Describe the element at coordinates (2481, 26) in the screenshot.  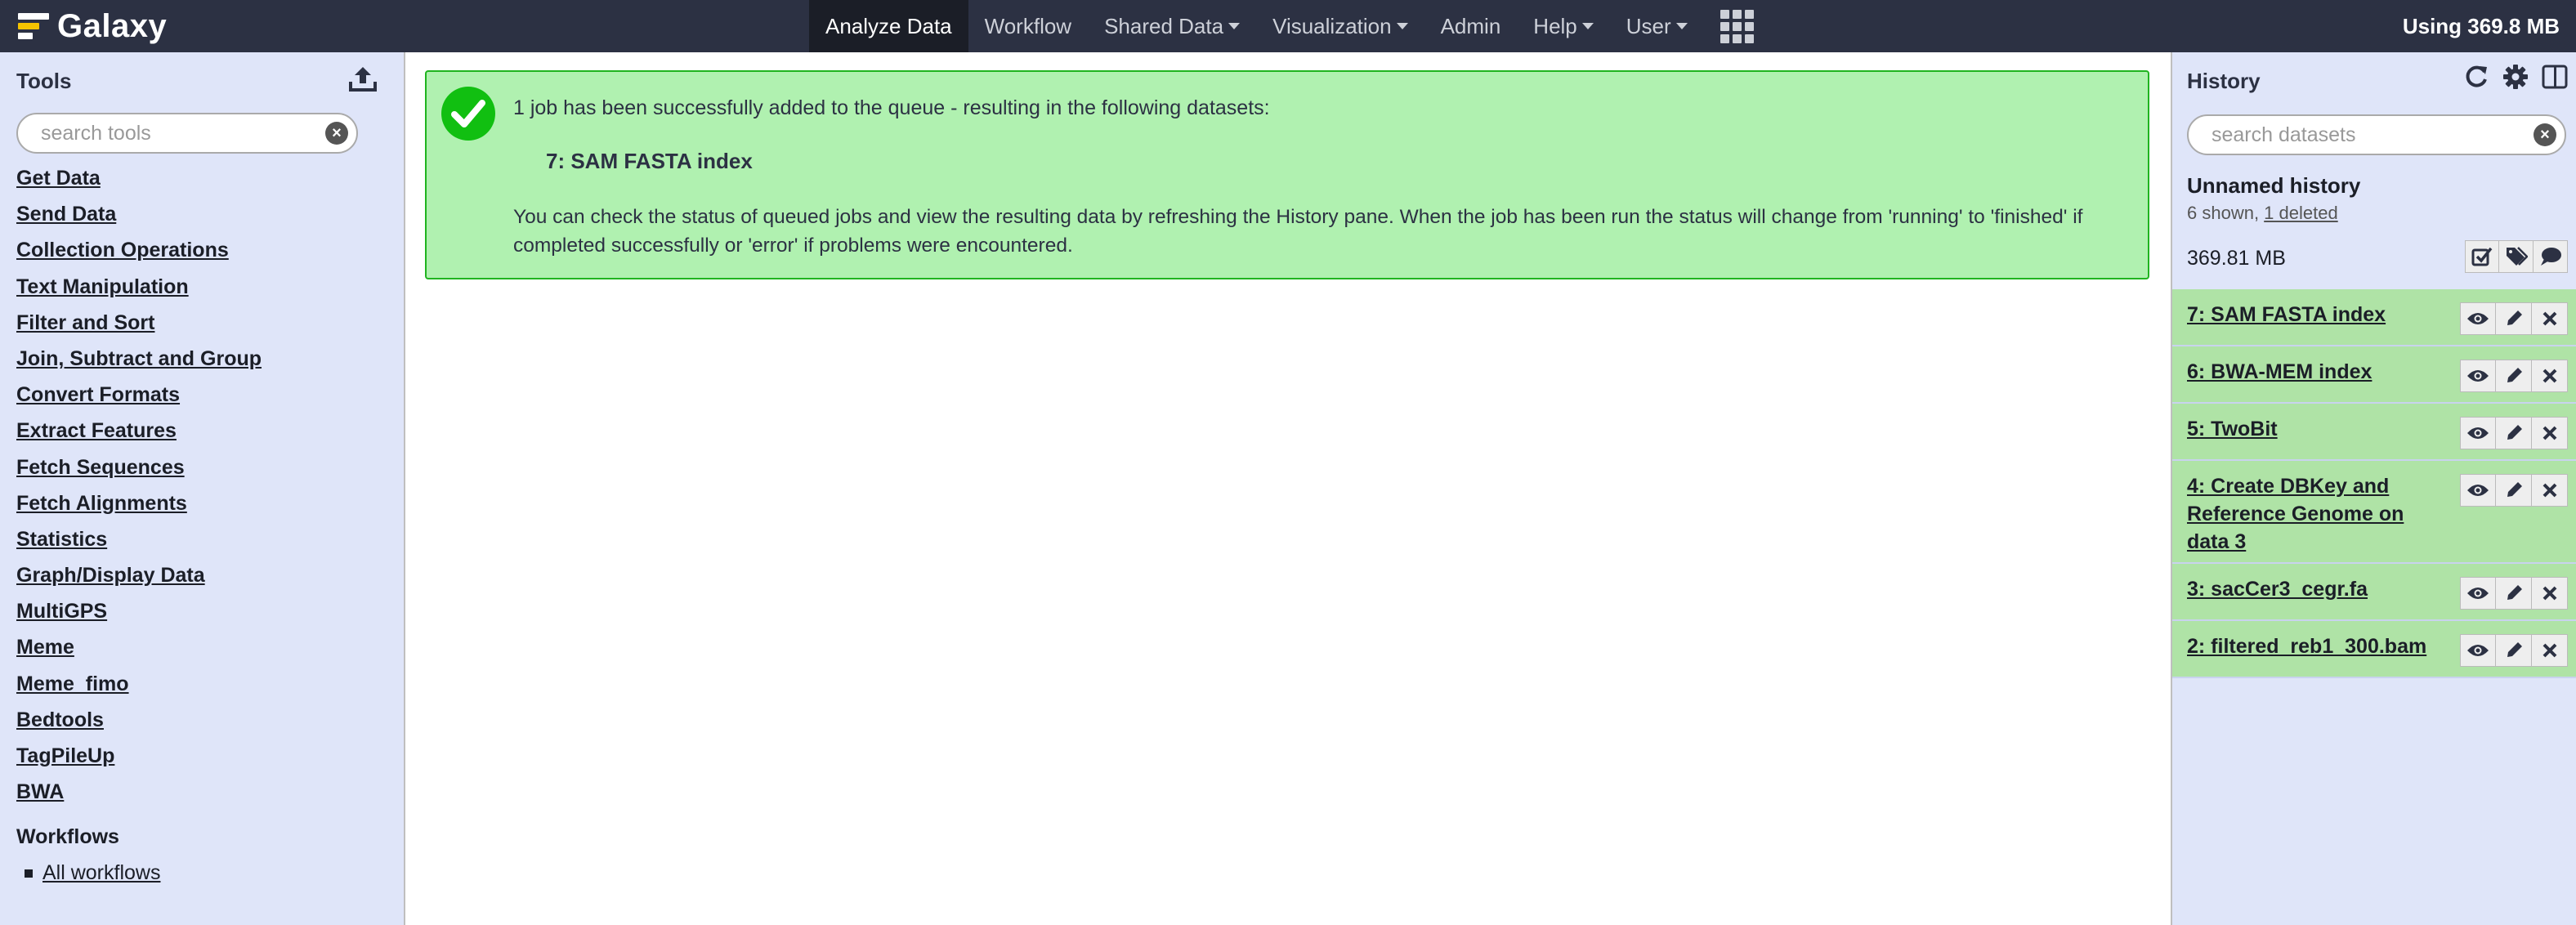
I see `quota-meter: Using 369.8 MB` at that location.